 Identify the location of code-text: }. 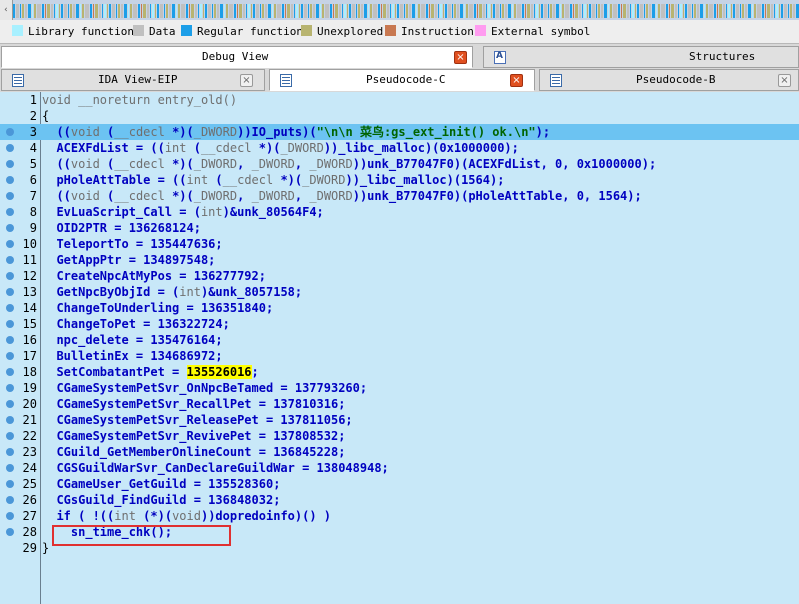
(45, 548).